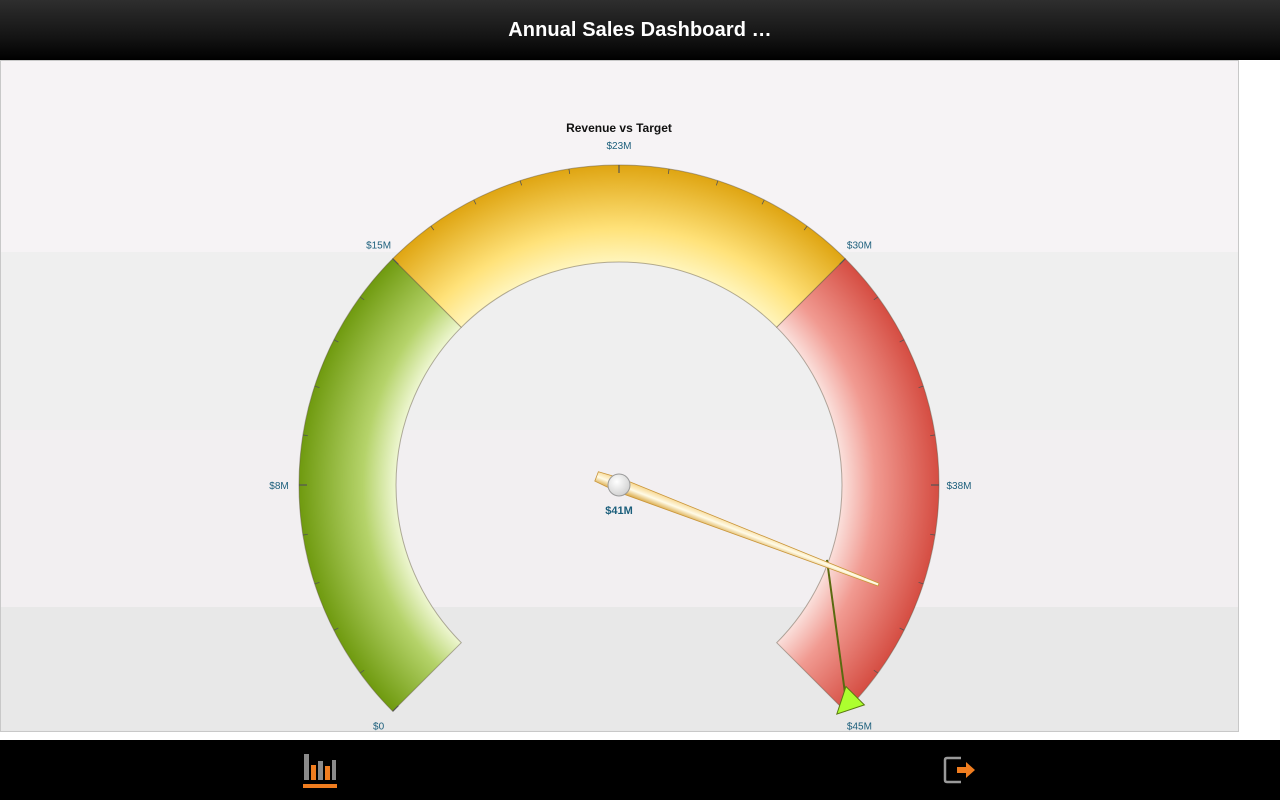 This screenshot has height=800, width=1280. I want to click on tick-label: $30M, so click(859, 246).